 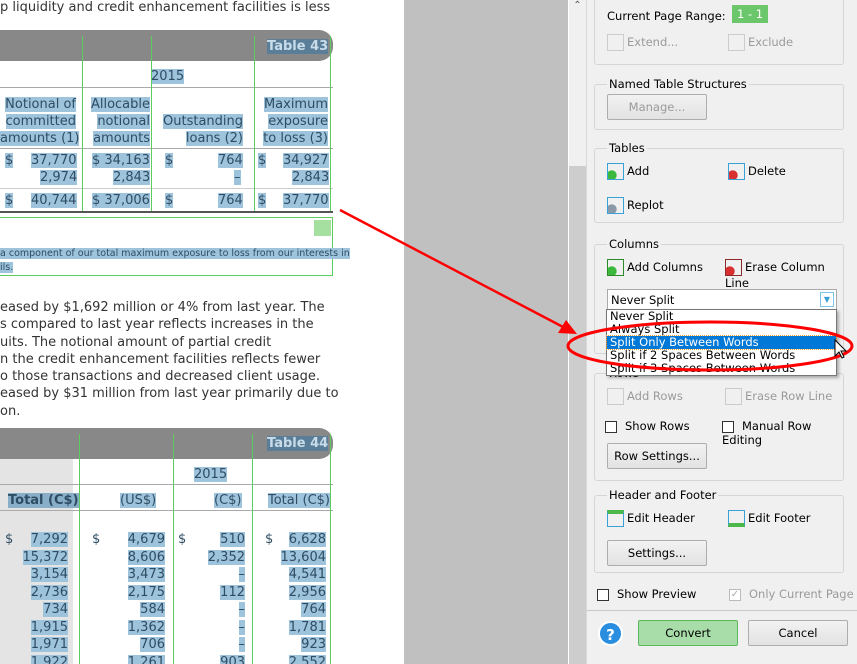 I want to click on red-ellipse-highlight, so click(x=710, y=346).